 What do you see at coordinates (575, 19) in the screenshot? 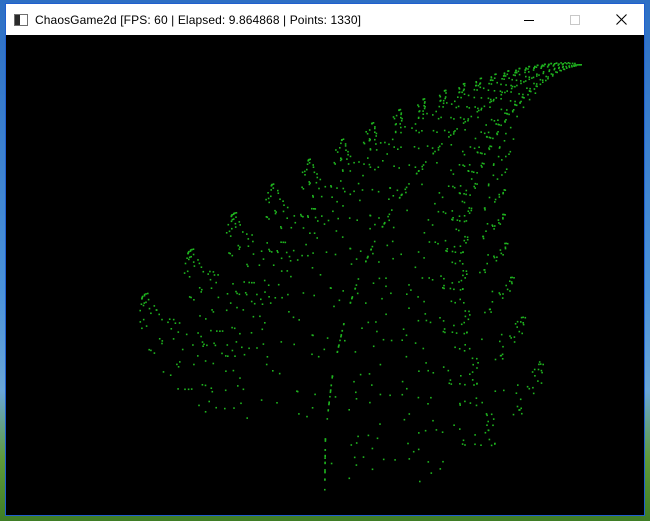
I see `maximize-button` at bounding box center [575, 19].